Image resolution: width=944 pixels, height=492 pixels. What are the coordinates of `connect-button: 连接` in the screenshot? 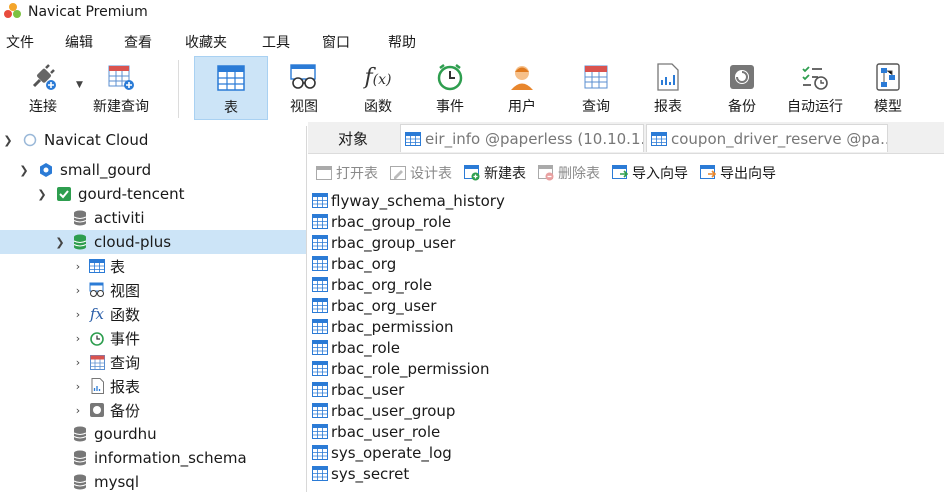 It's located at (43, 88).